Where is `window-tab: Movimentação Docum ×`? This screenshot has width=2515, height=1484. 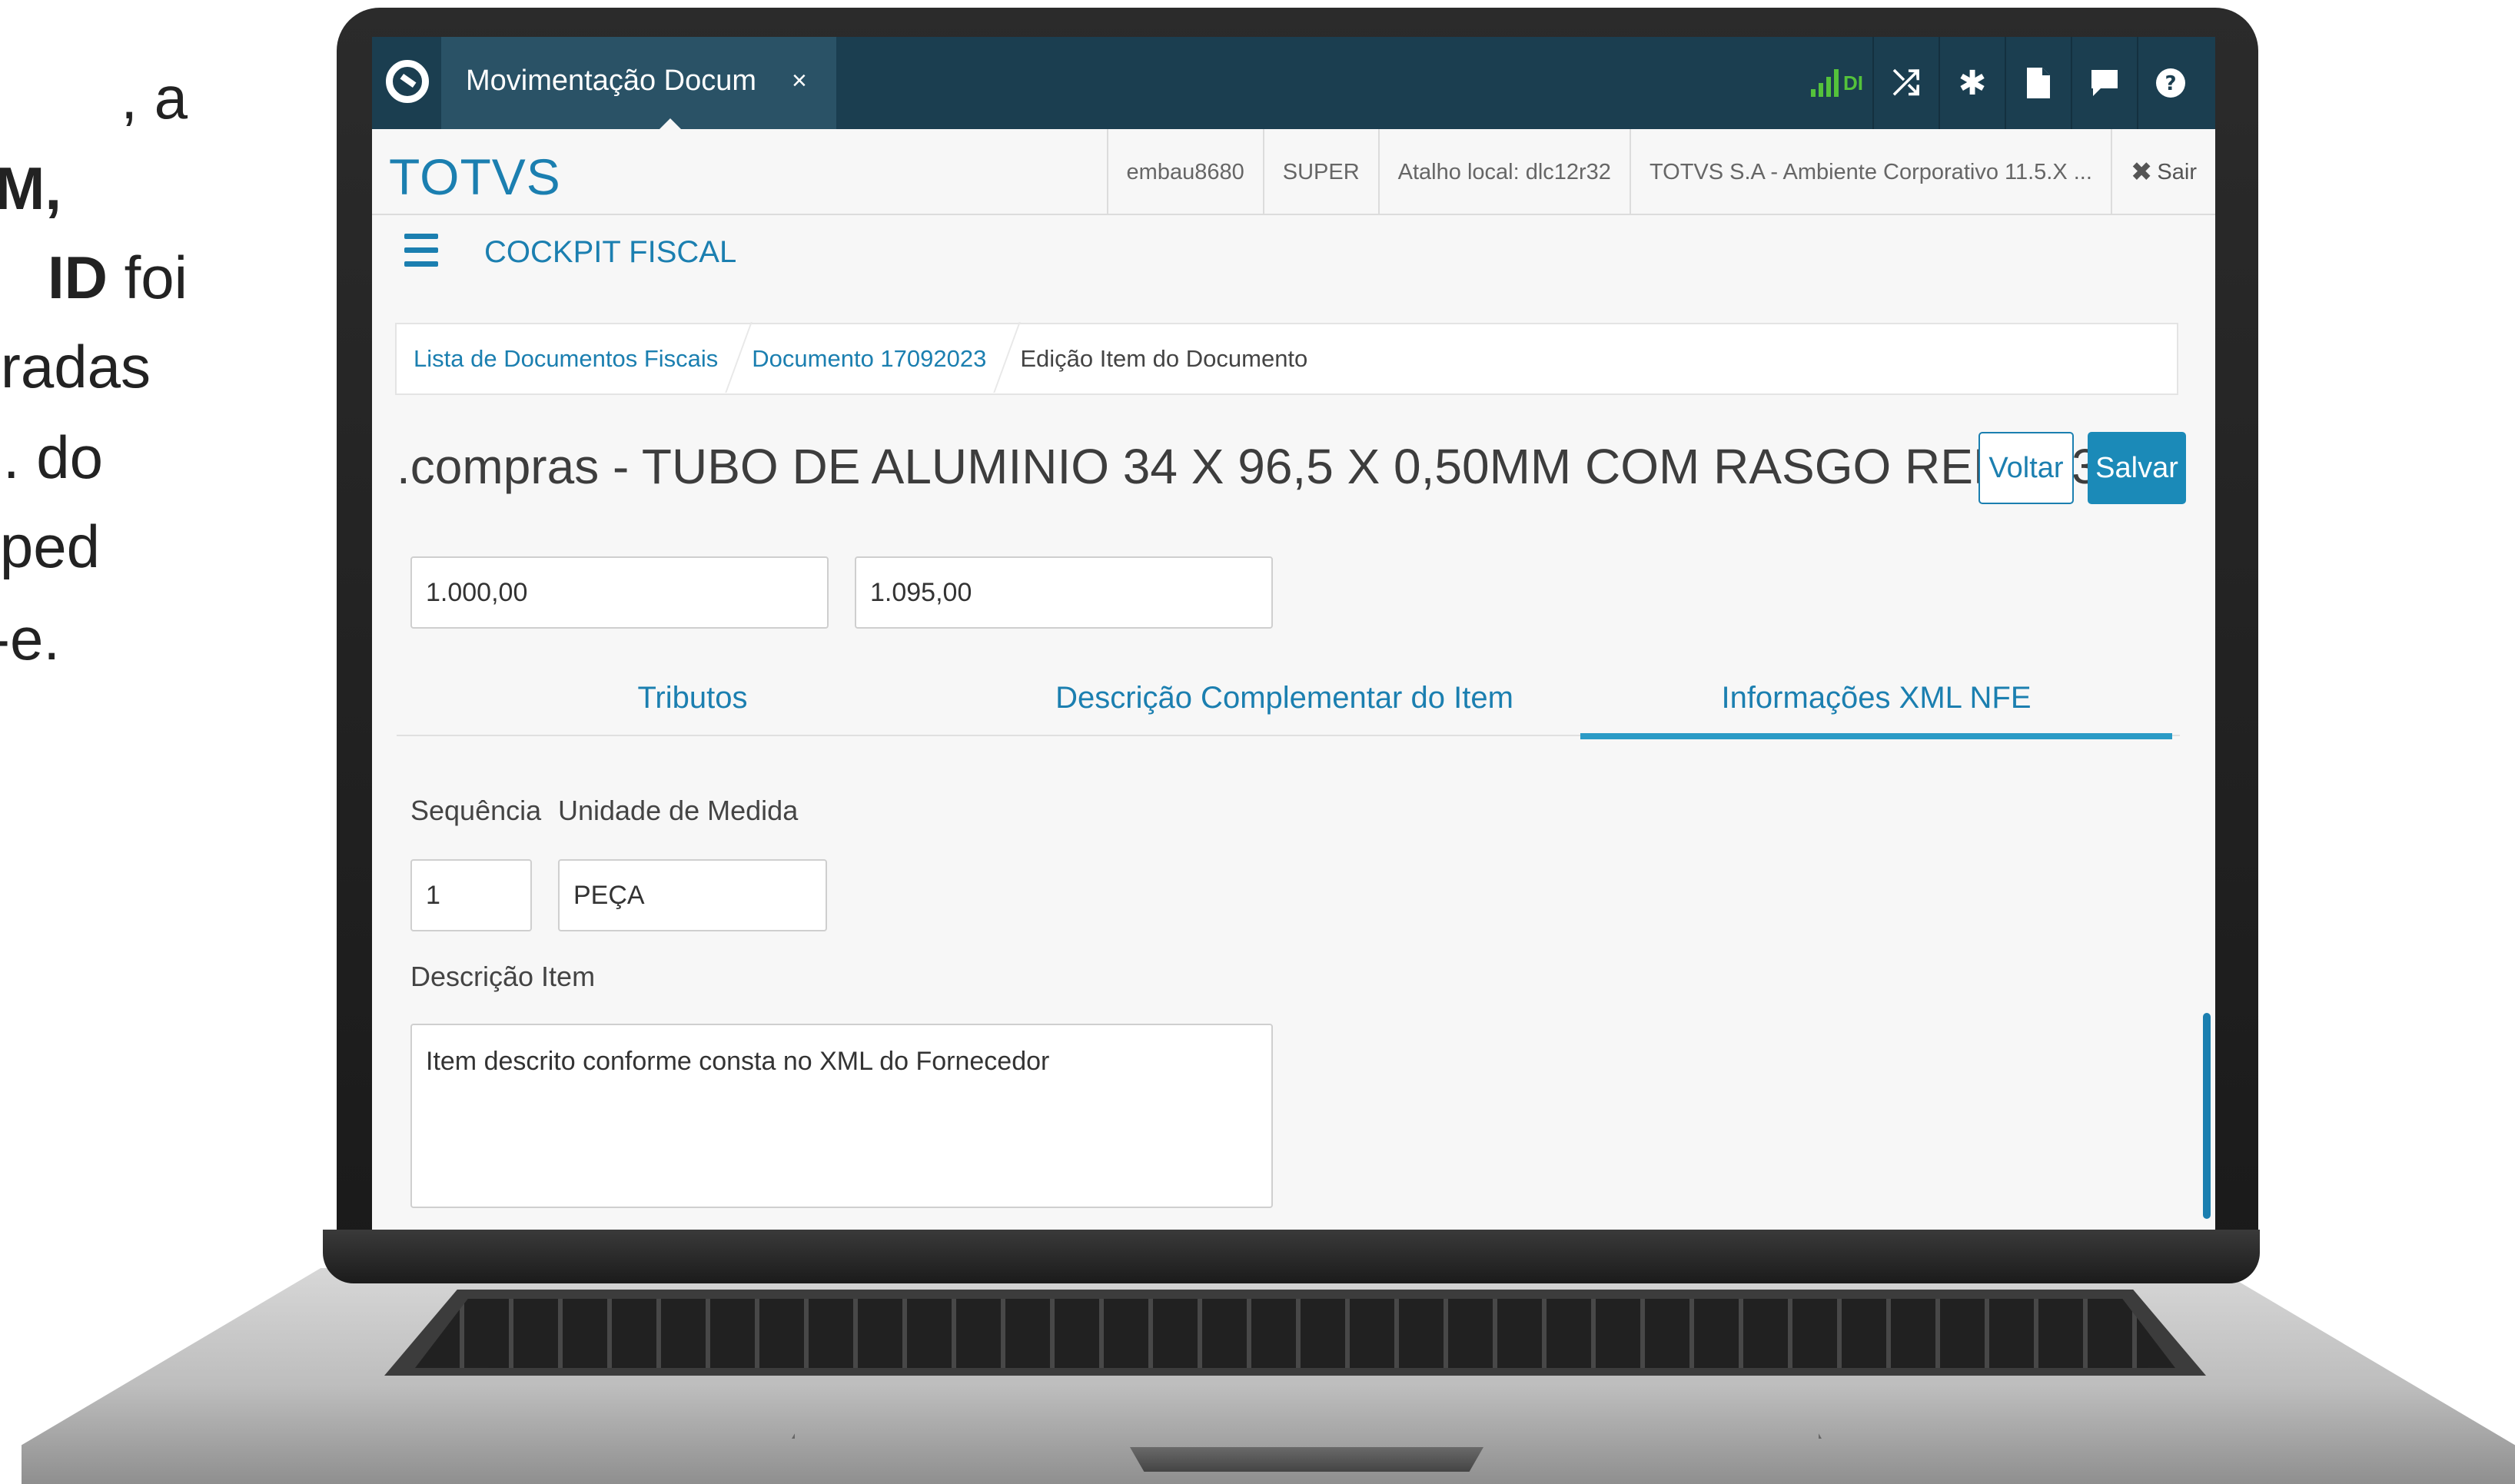 window-tab: Movimentação Docum × is located at coordinates (638, 84).